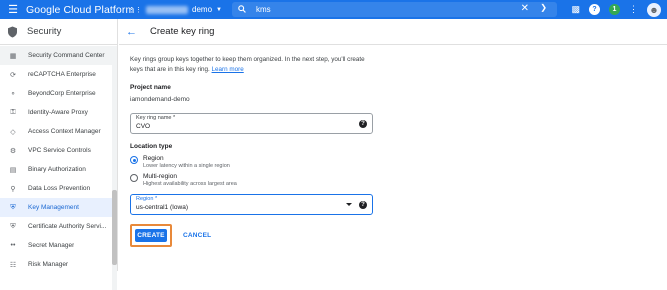 Image resolution: width=667 pixels, height=290 pixels. What do you see at coordinates (53, 207) in the screenshot?
I see `sidebar-item-label: Key Management` at bounding box center [53, 207].